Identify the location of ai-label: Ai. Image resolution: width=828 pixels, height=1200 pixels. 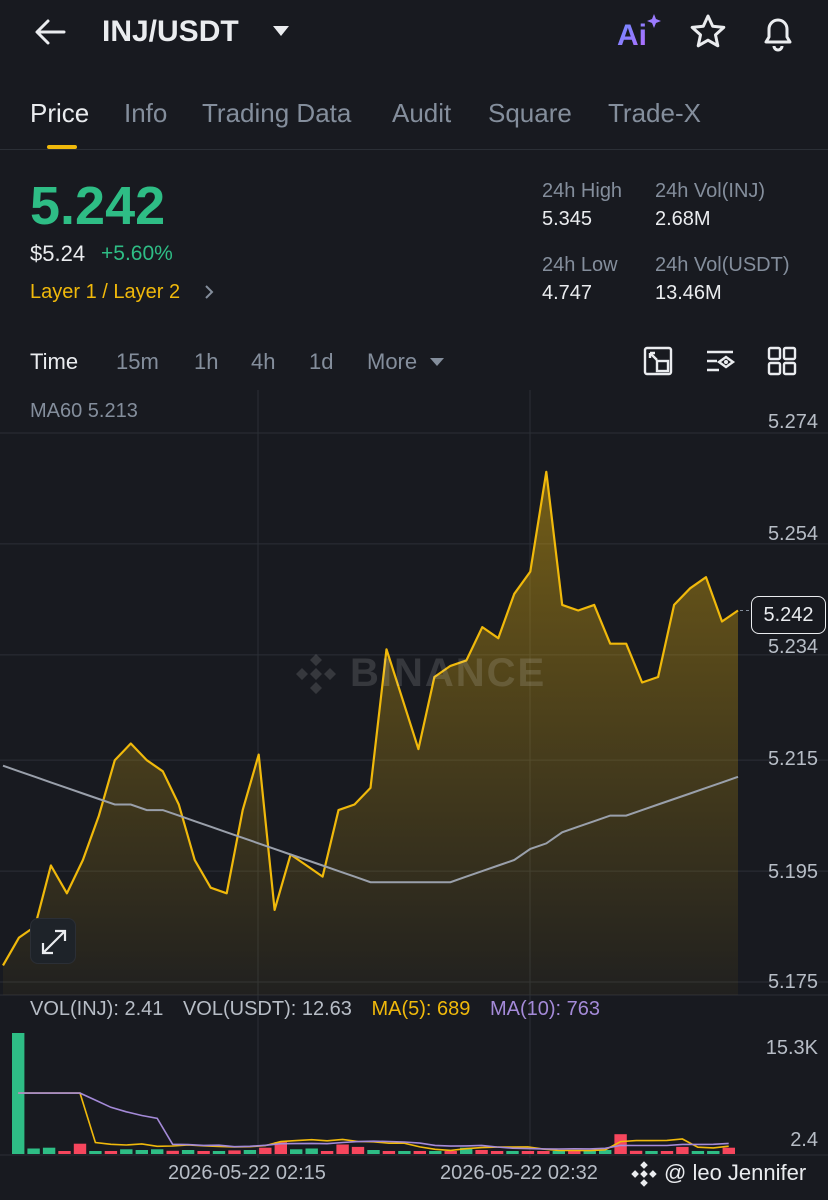
(632, 35).